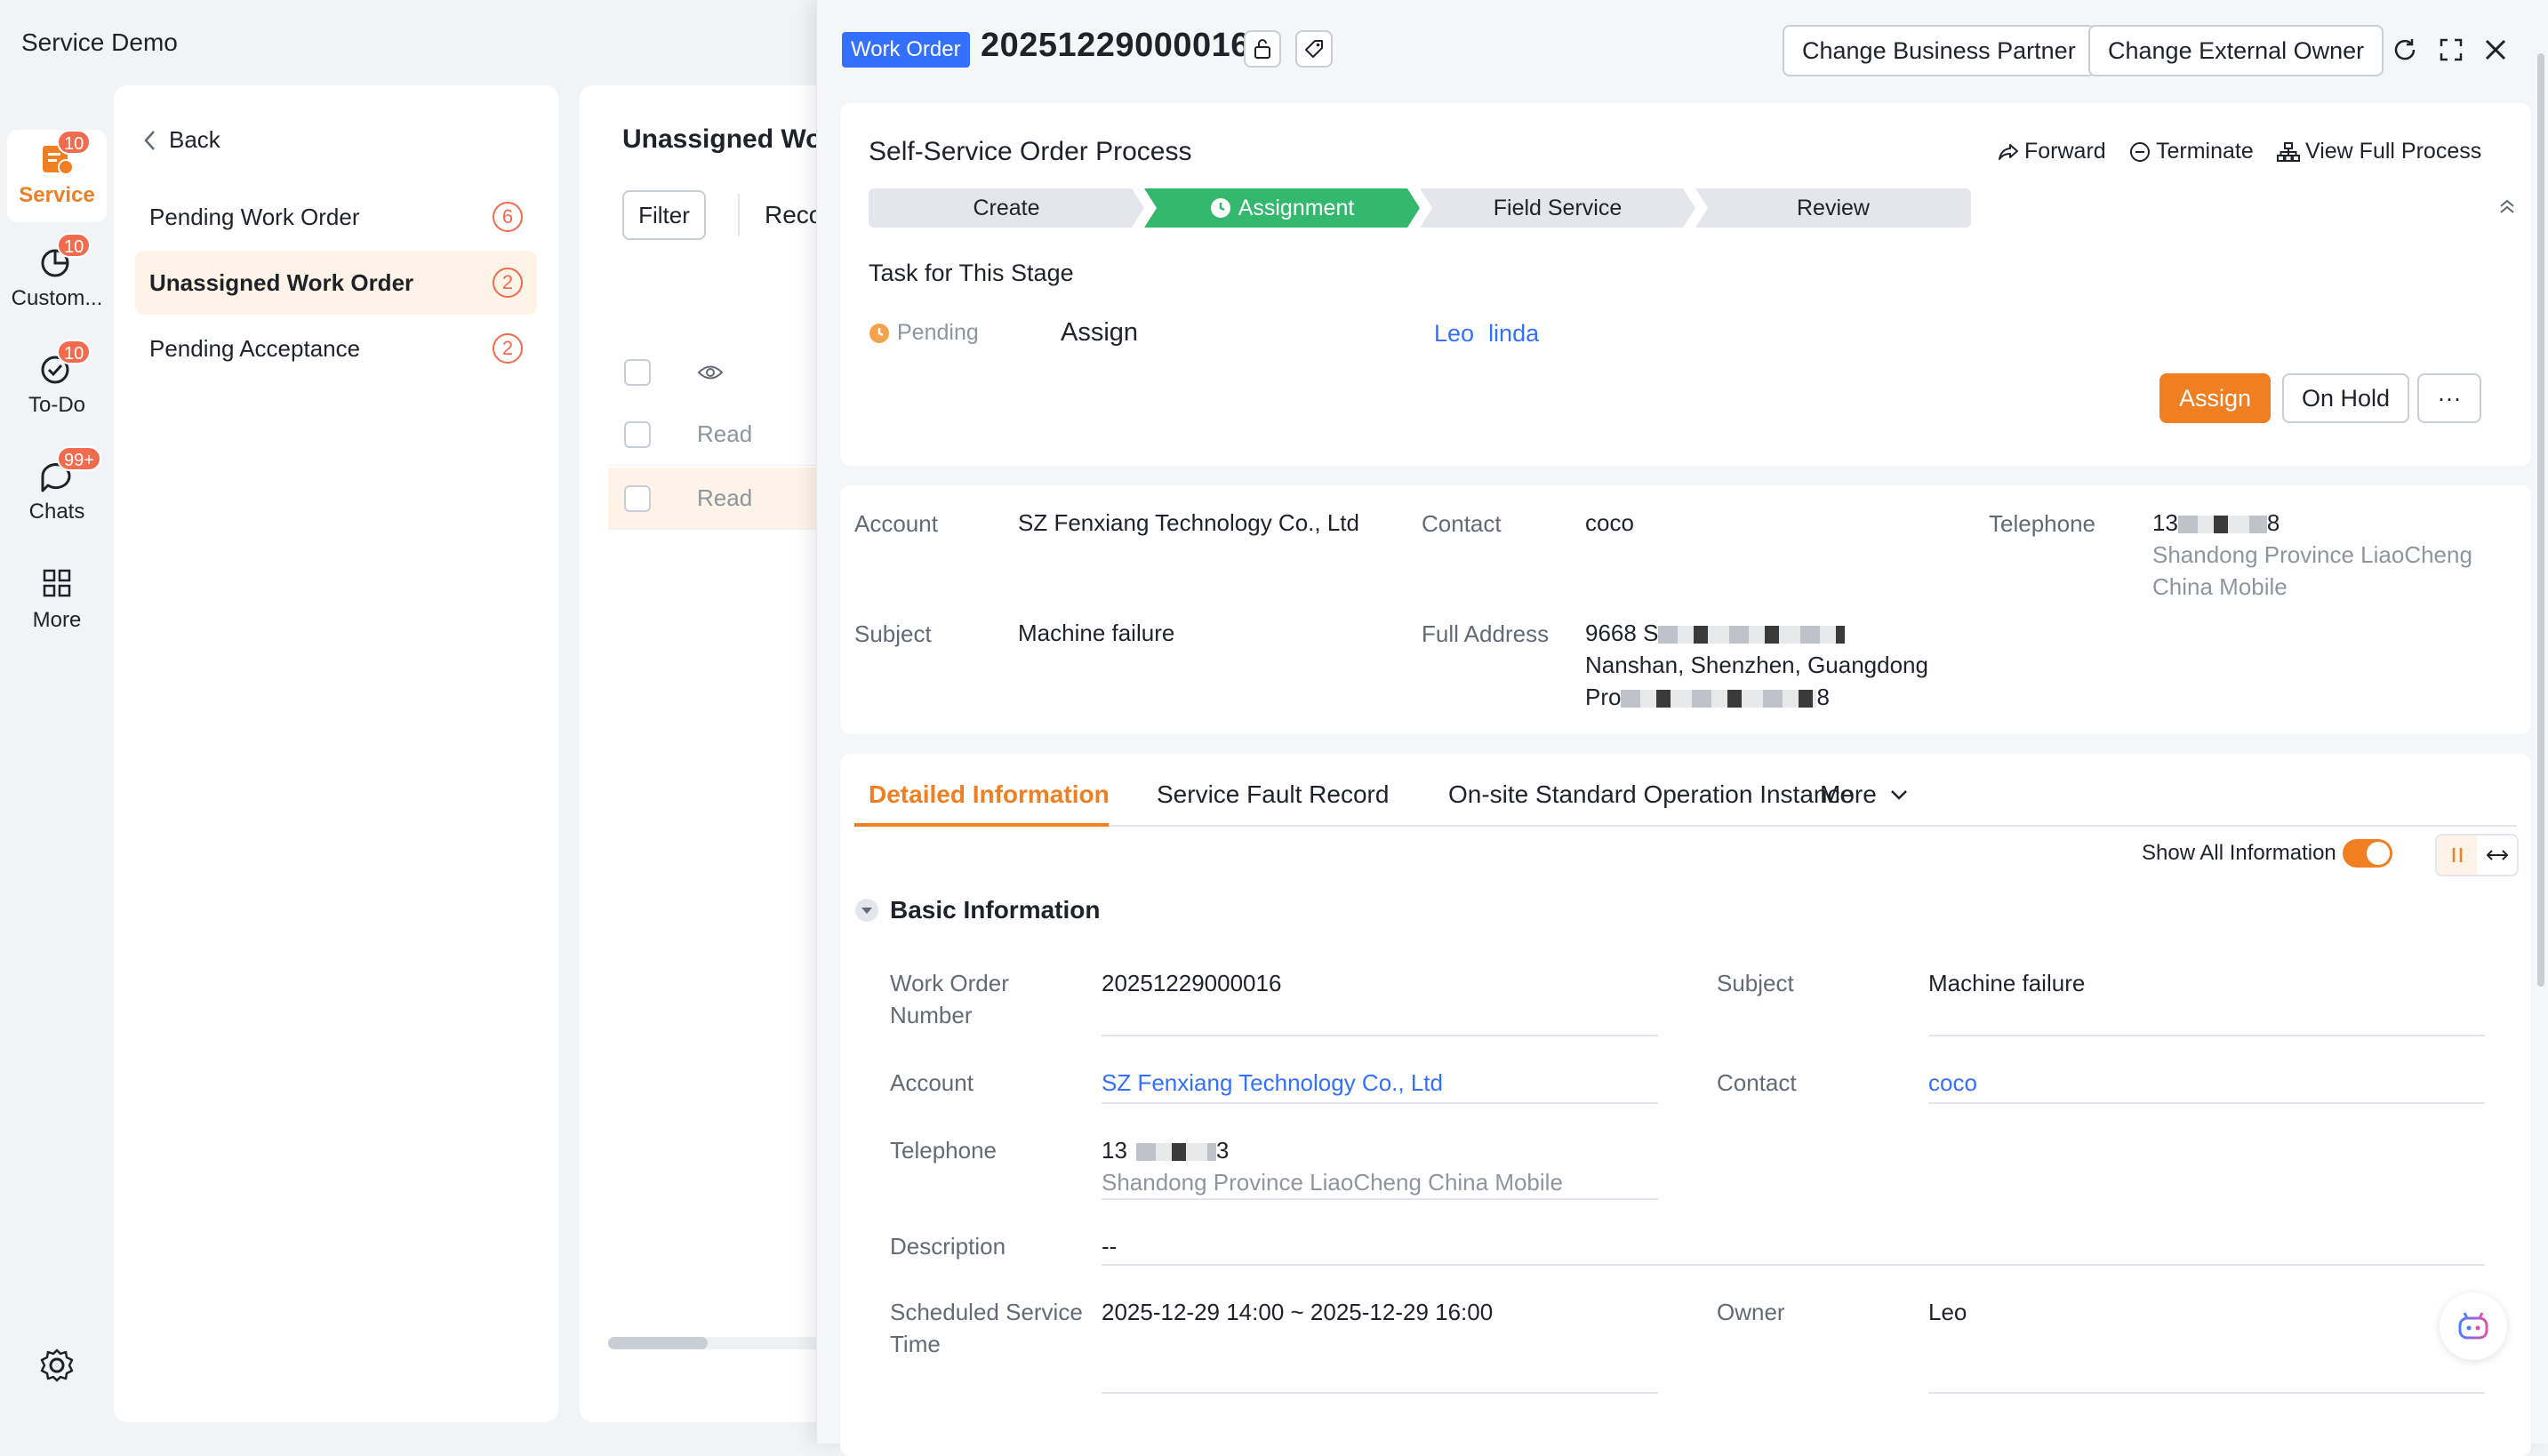 The width and height of the screenshot is (2548, 1456). I want to click on stage-label: Field Service, so click(1558, 207).